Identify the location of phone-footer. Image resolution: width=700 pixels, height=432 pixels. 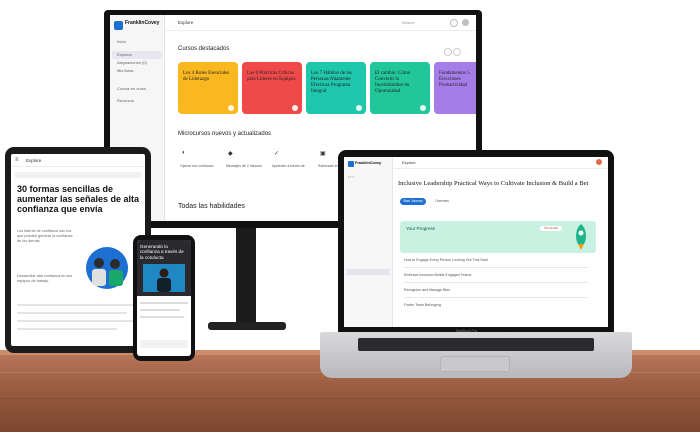
(164, 344).